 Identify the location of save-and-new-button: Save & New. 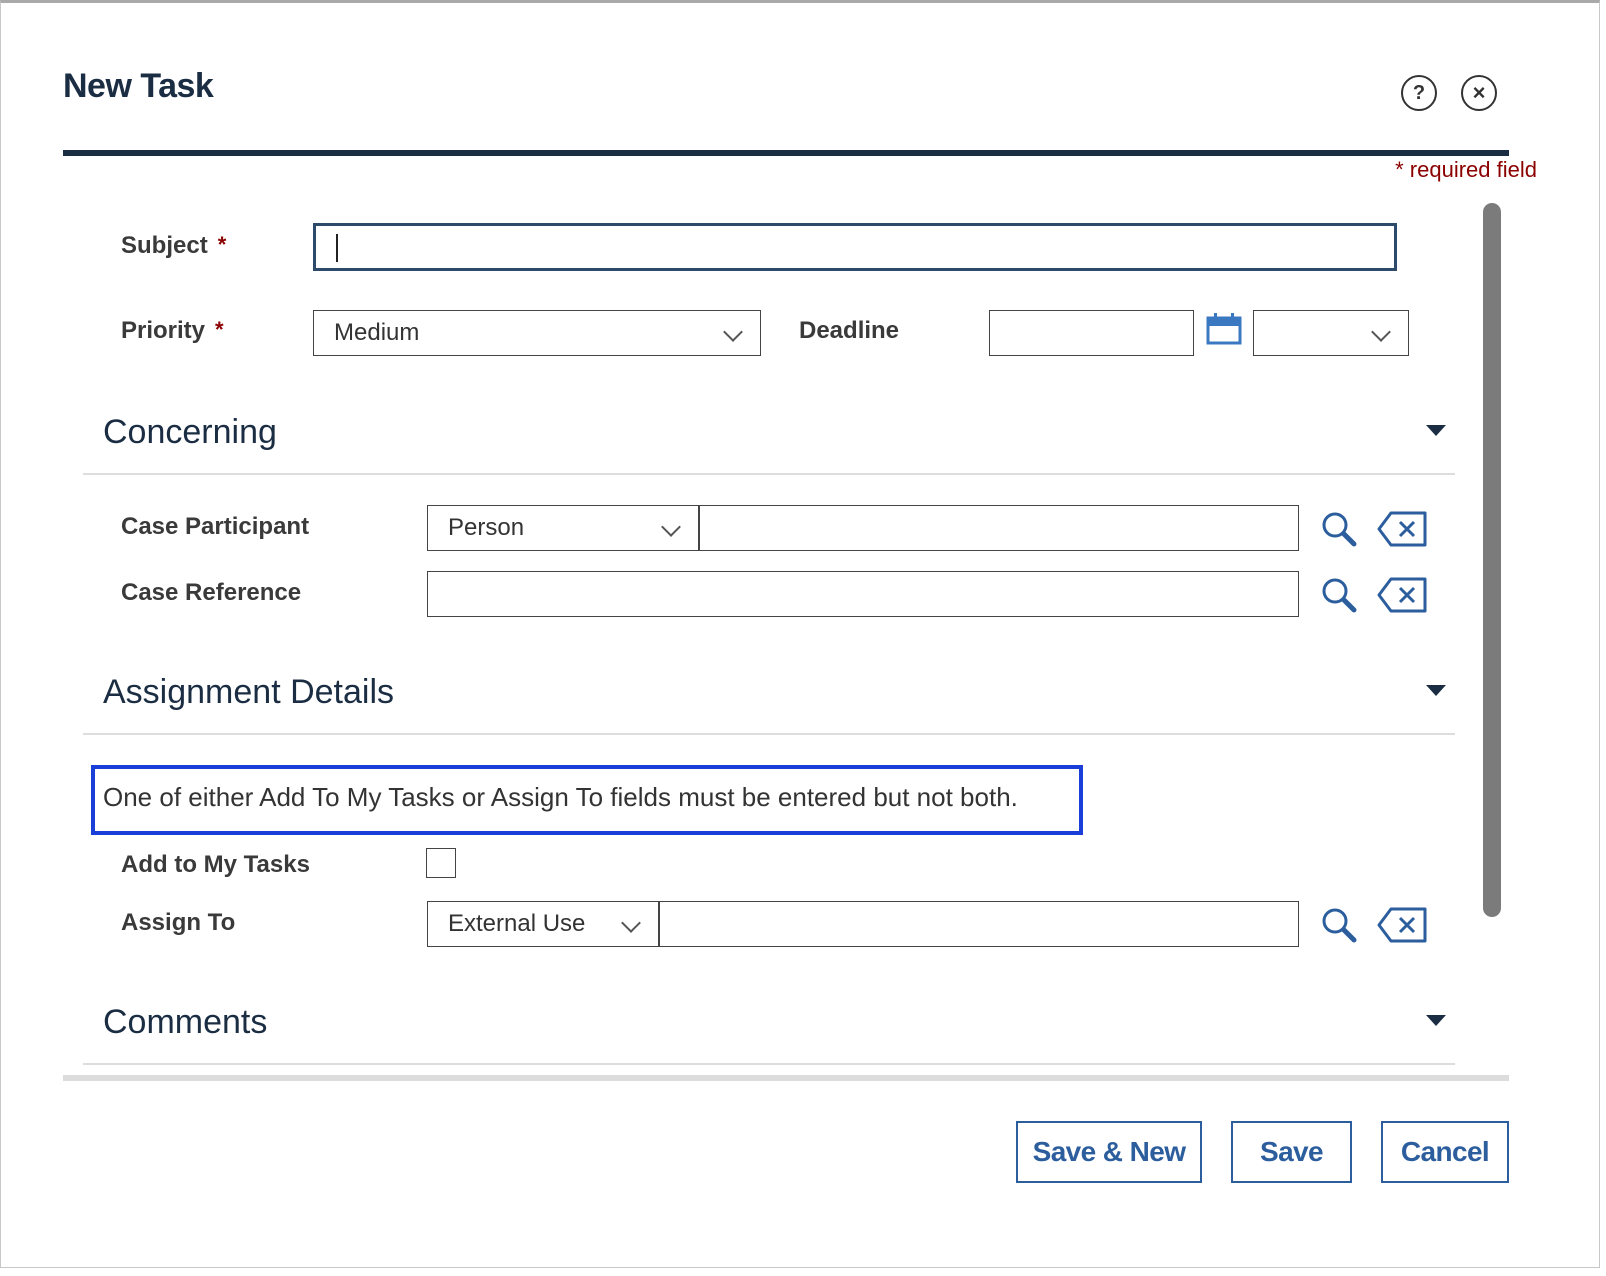
(1109, 1152).